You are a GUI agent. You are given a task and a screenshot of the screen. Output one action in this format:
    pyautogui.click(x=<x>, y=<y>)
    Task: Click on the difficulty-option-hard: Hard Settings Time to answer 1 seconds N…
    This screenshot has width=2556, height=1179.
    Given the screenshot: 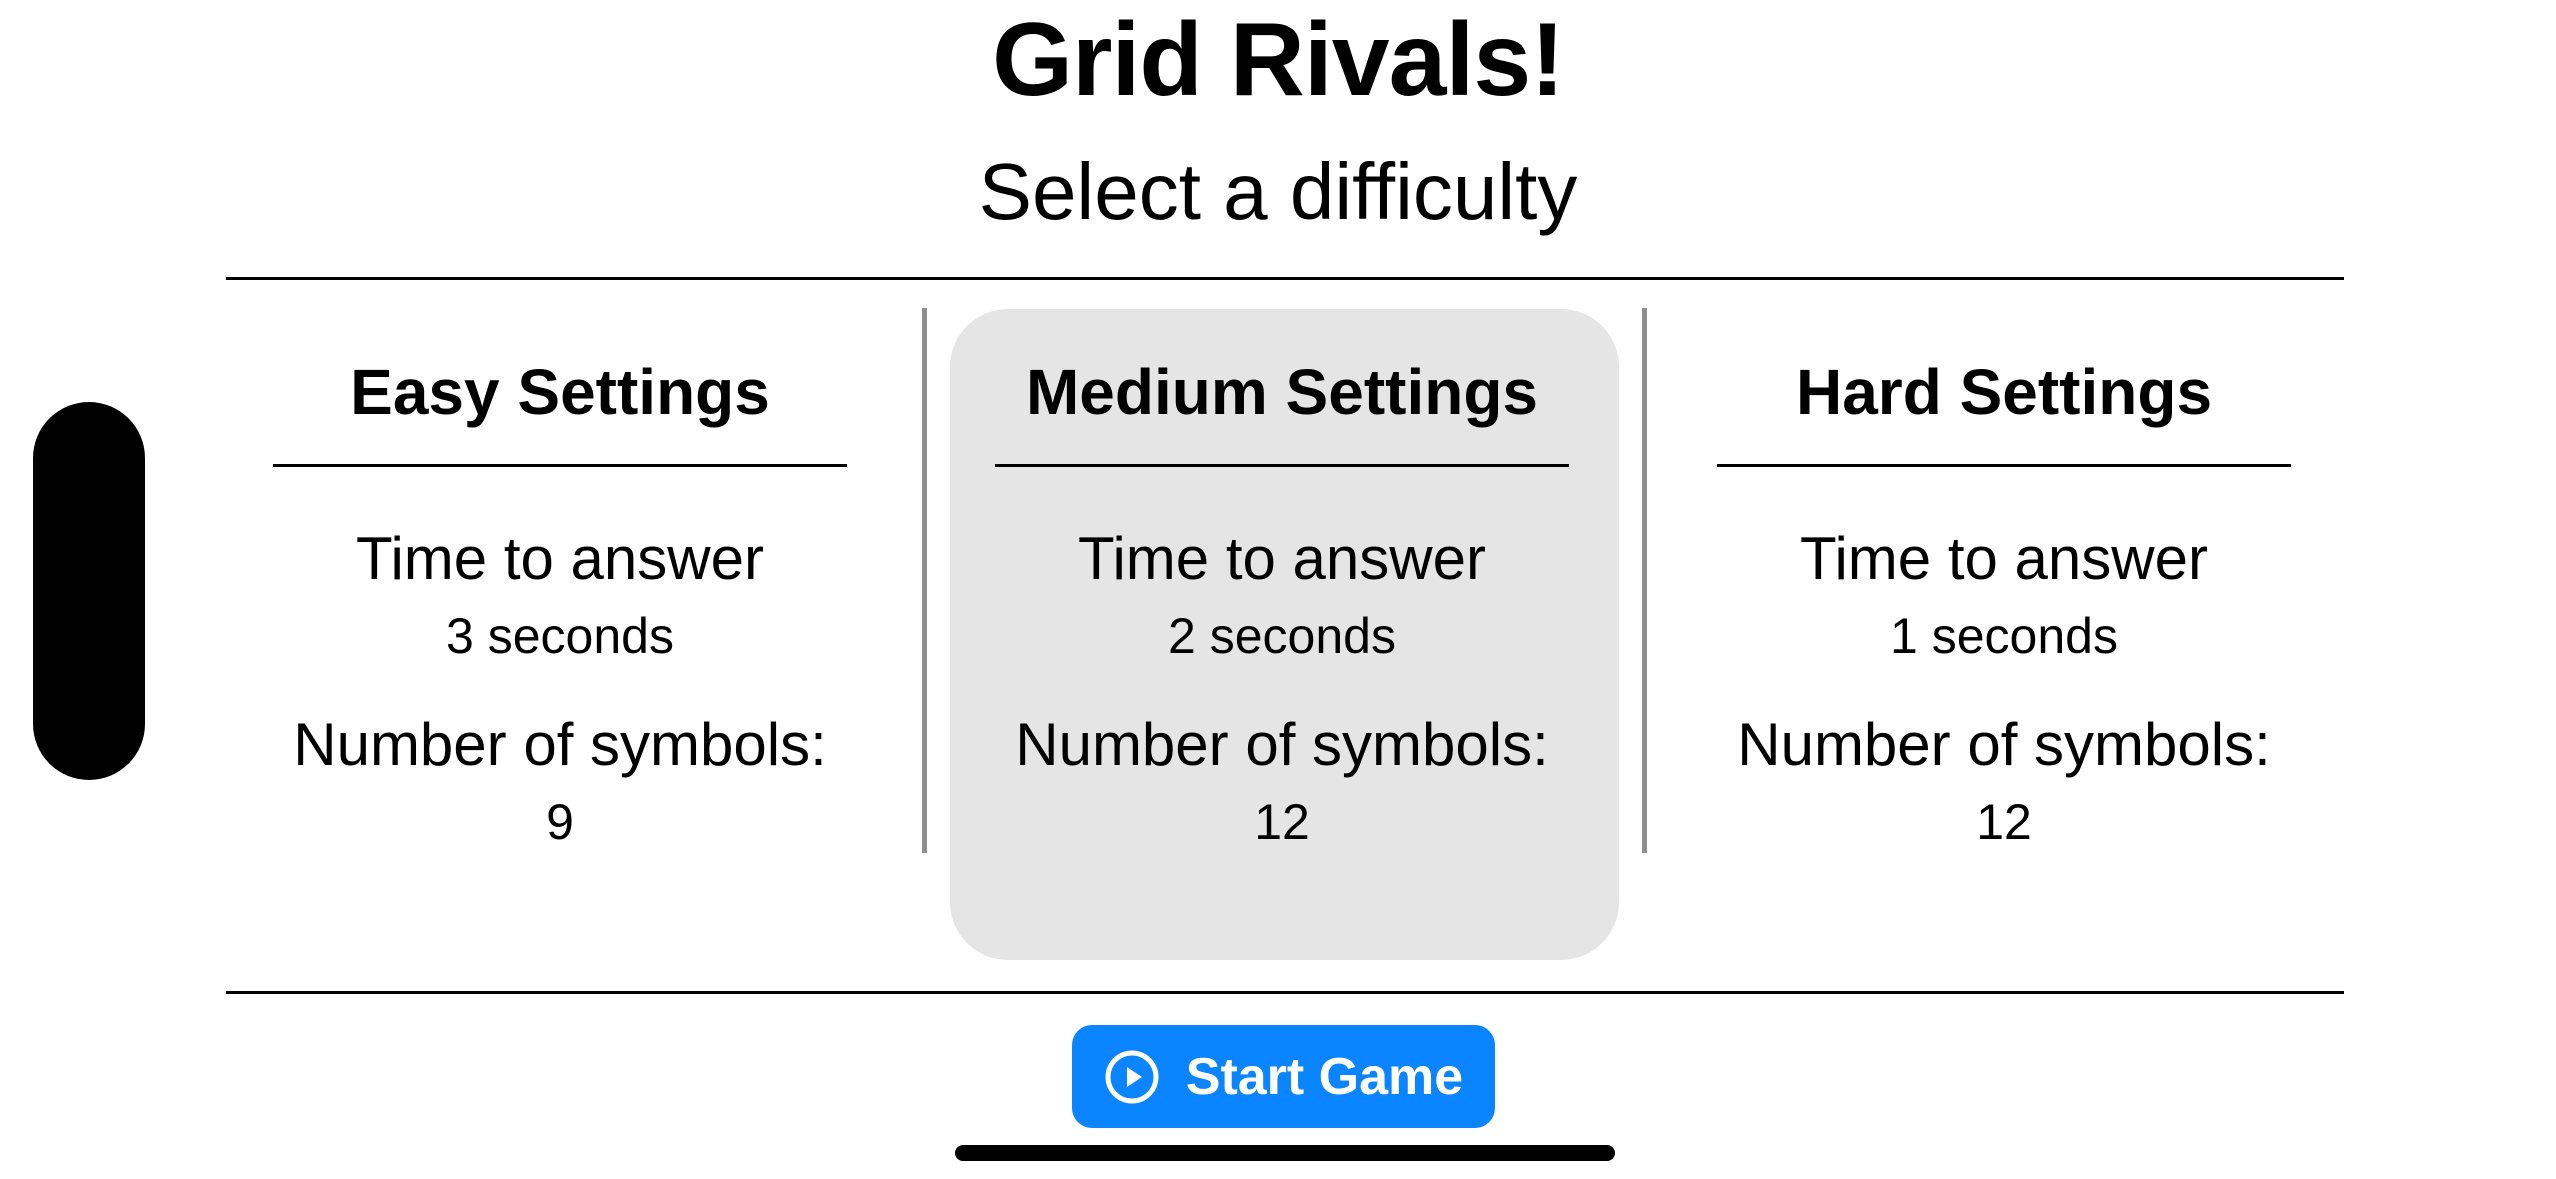 What is the action you would take?
    pyautogui.click(x=2004, y=603)
    